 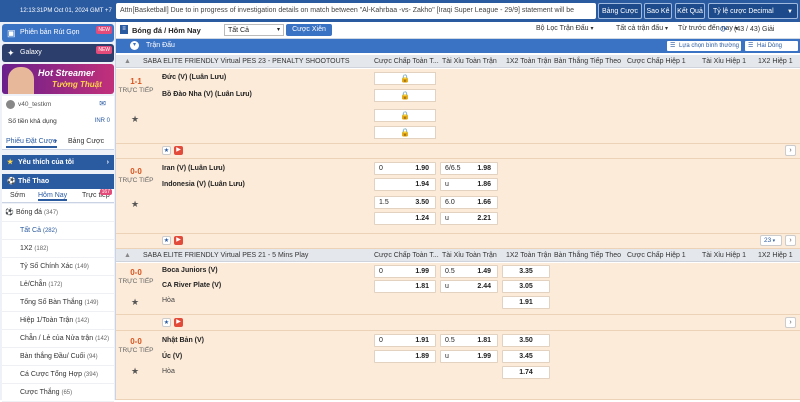 I want to click on market-mix-parlay: Cá Cược Tổng Hợp (394), so click(x=58, y=375).